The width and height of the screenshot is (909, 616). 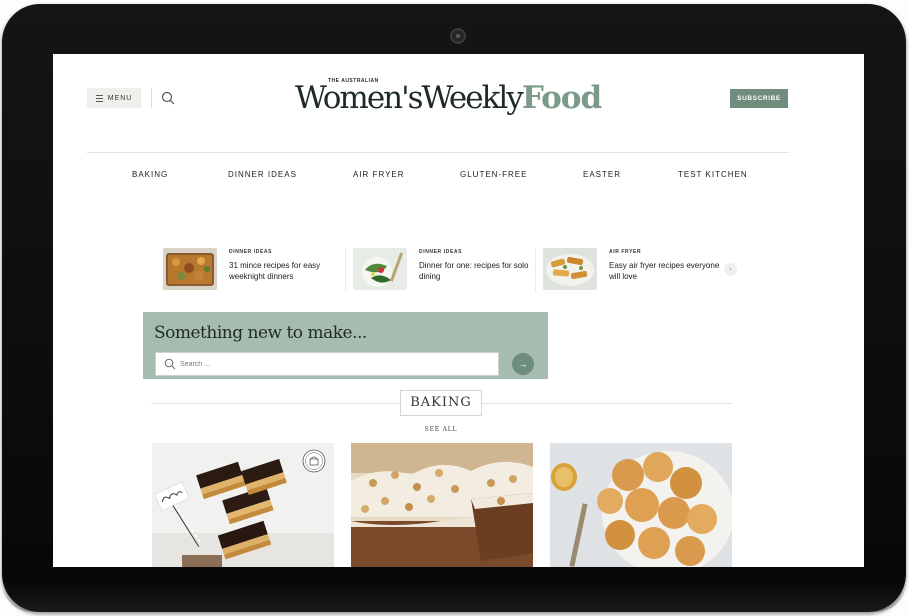 I want to click on nav-item-easter: EASTER, so click(x=602, y=174).